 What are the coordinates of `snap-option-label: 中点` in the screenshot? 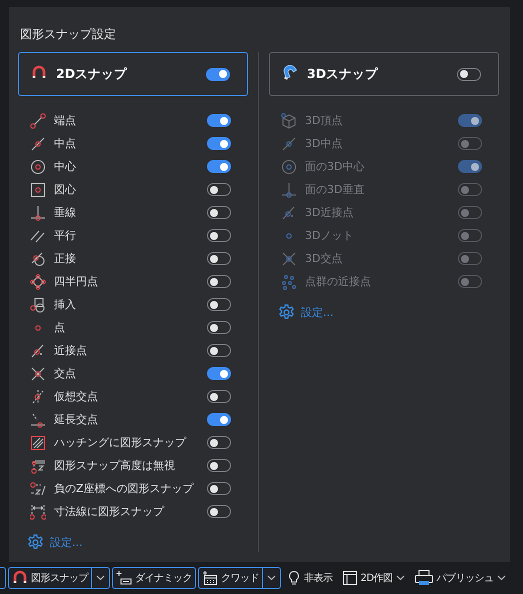 It's located at (65, 143).